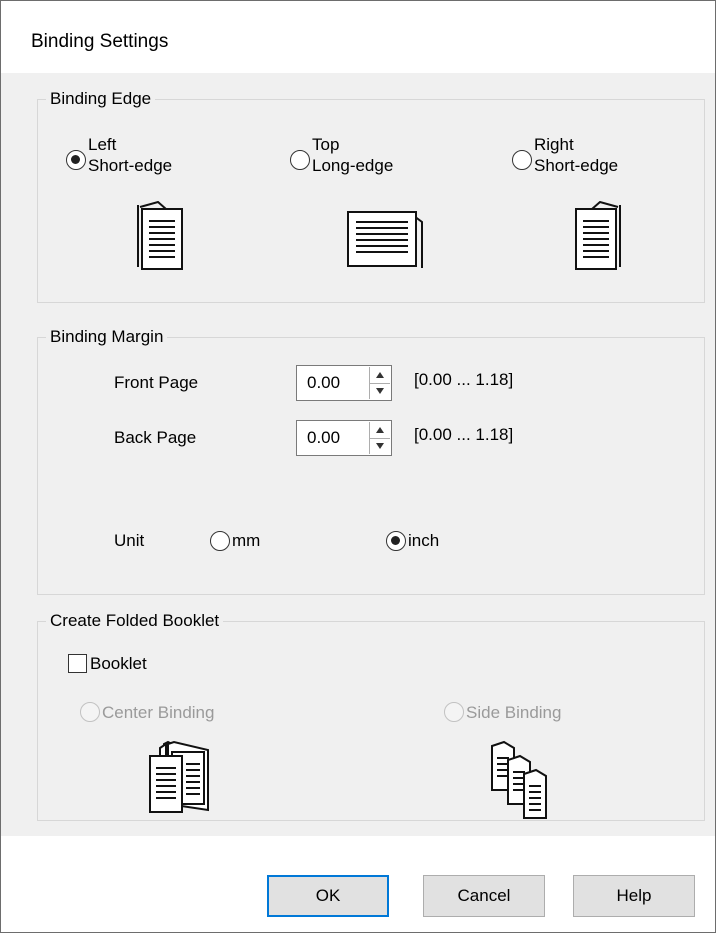  Describe the element at coordinates (160, 235) in the screenshot. I see `left-binding-document-icon` at that location.